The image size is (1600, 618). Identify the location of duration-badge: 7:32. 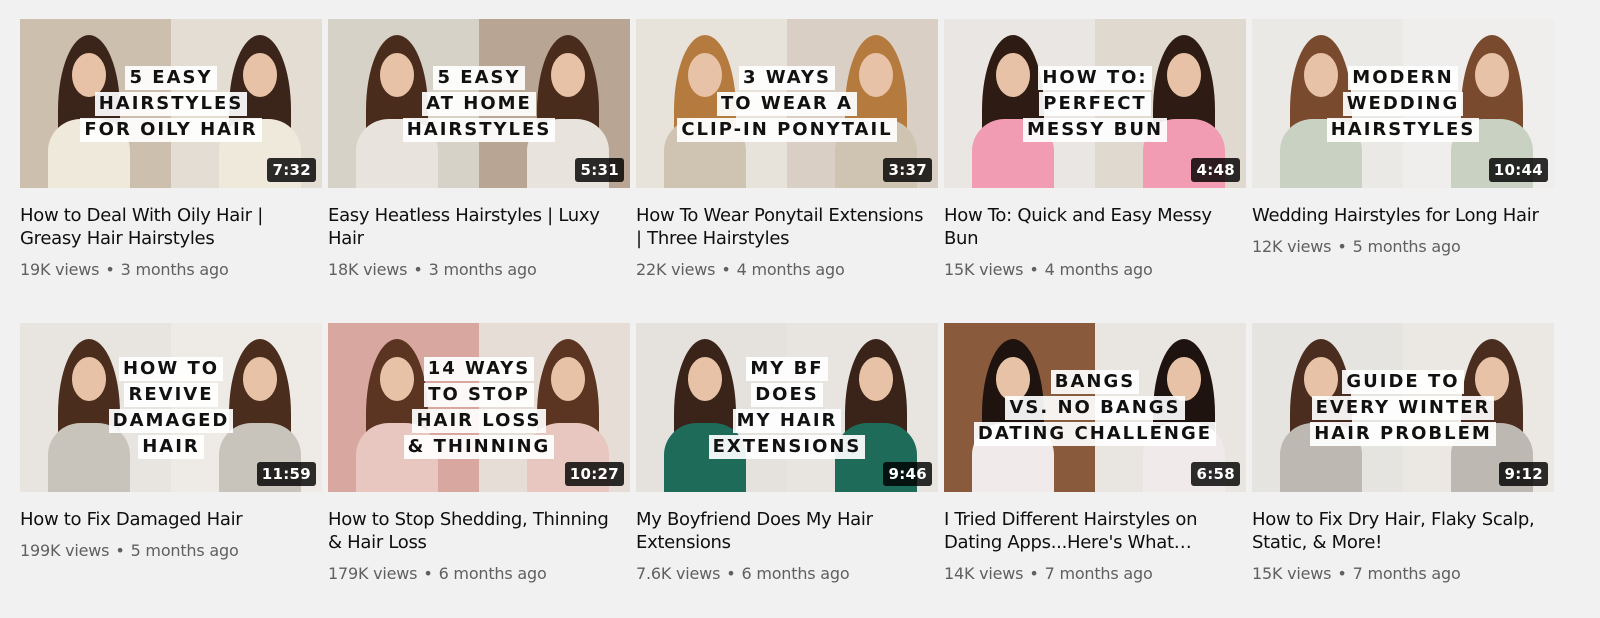
(291, 170).